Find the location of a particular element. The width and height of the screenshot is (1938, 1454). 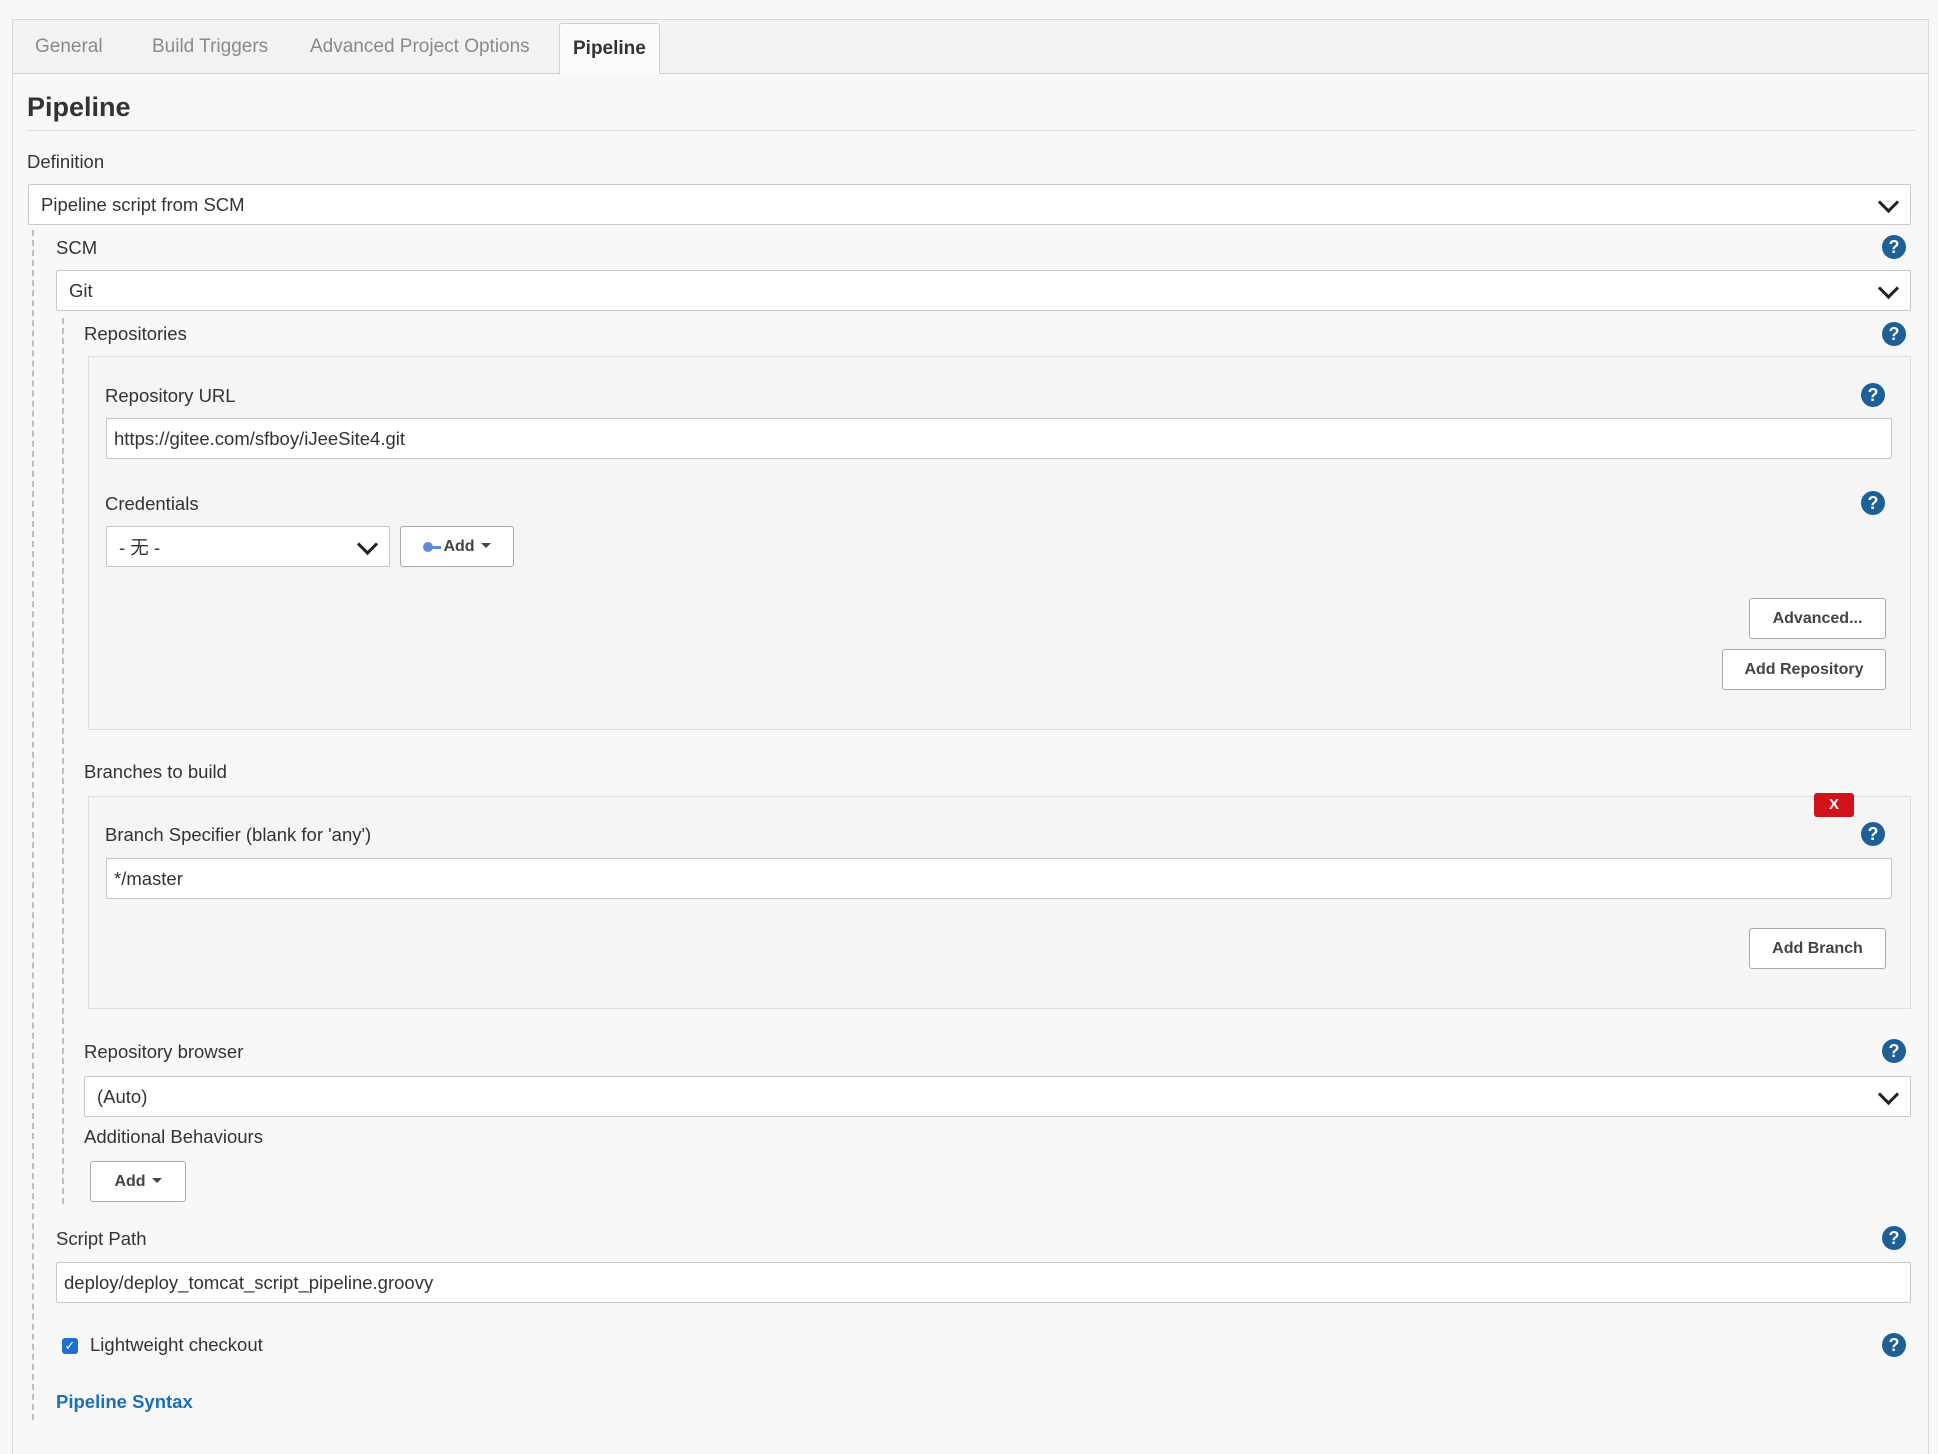

repository-url-value: https://gitee.com/sfboy/iJeeSite4.git is located at coordinates (260, 438).